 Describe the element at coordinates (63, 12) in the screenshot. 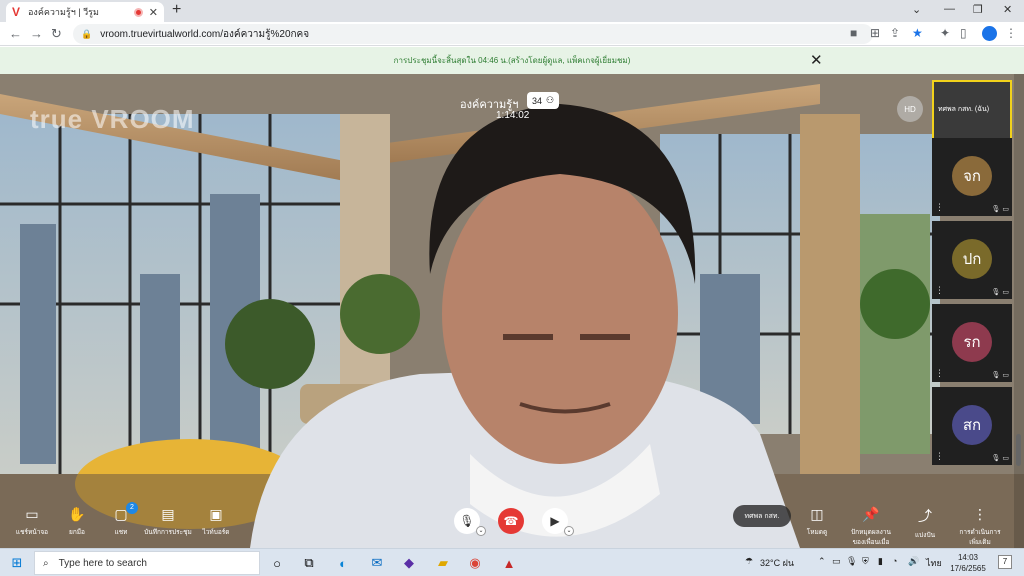

I see `tab-title: องค์ความรู้ฯ | วีรูม` at that location.